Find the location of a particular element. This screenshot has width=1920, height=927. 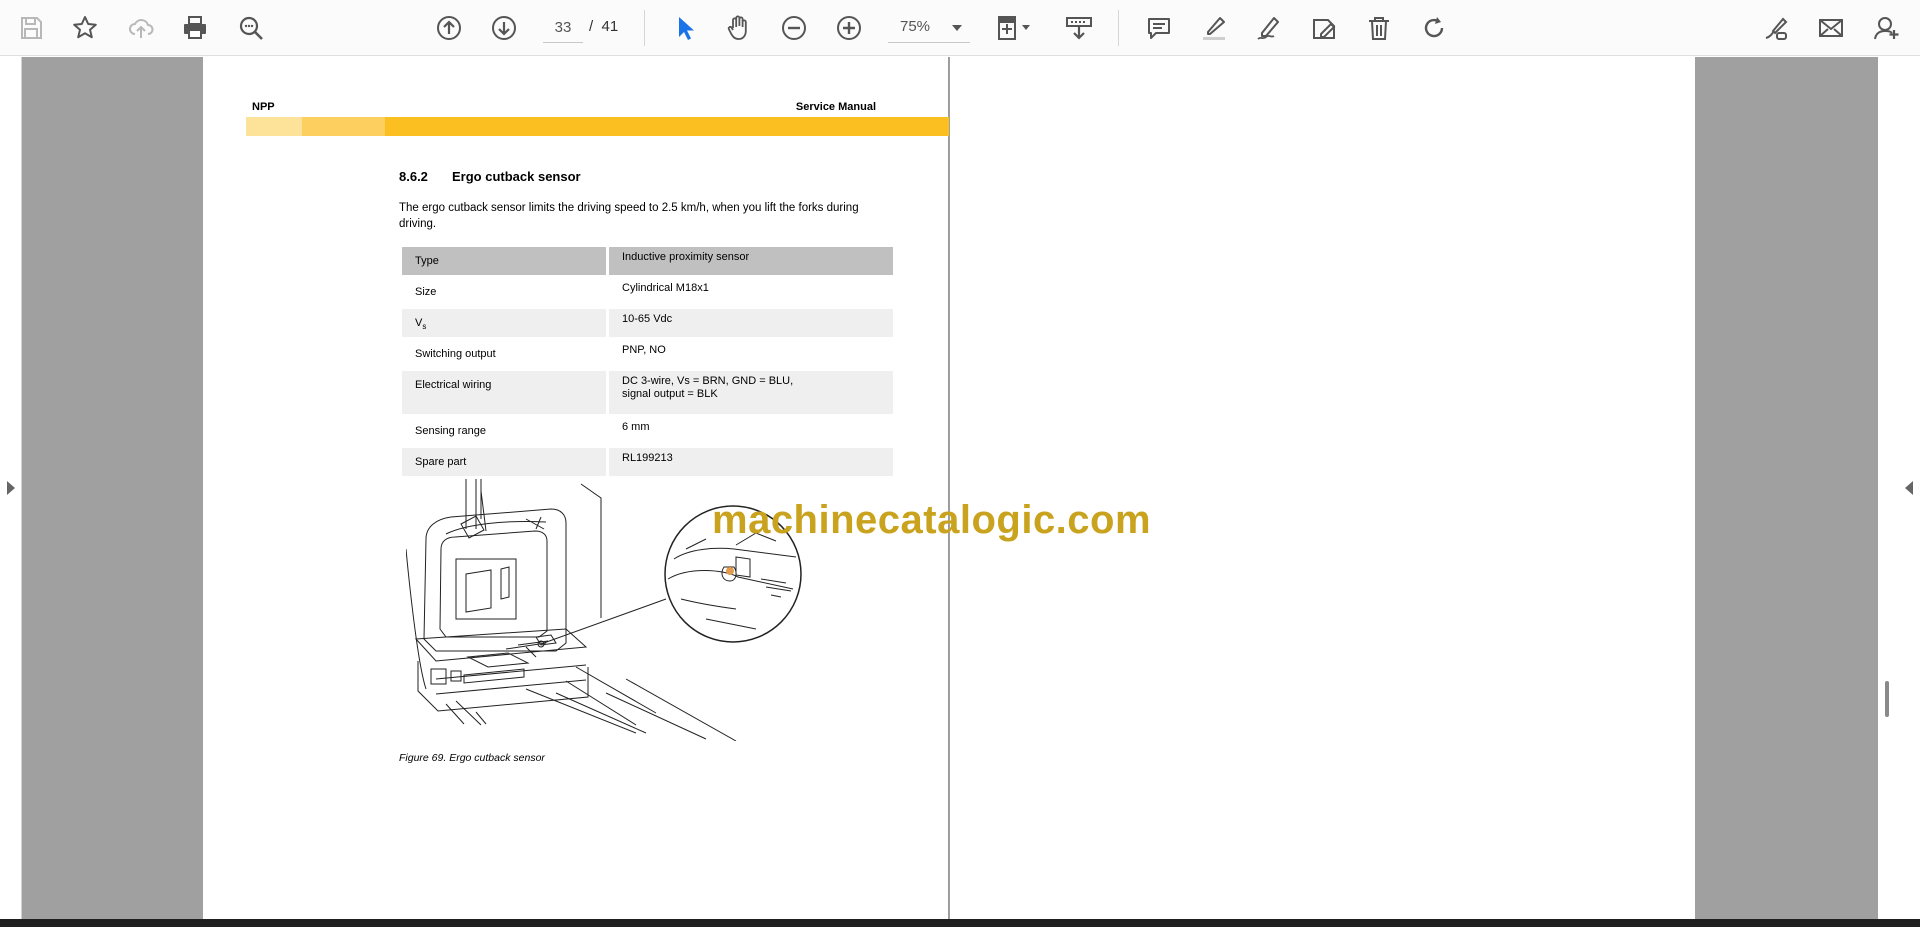

select-cursor-icon is located at coordinates (685, 28).